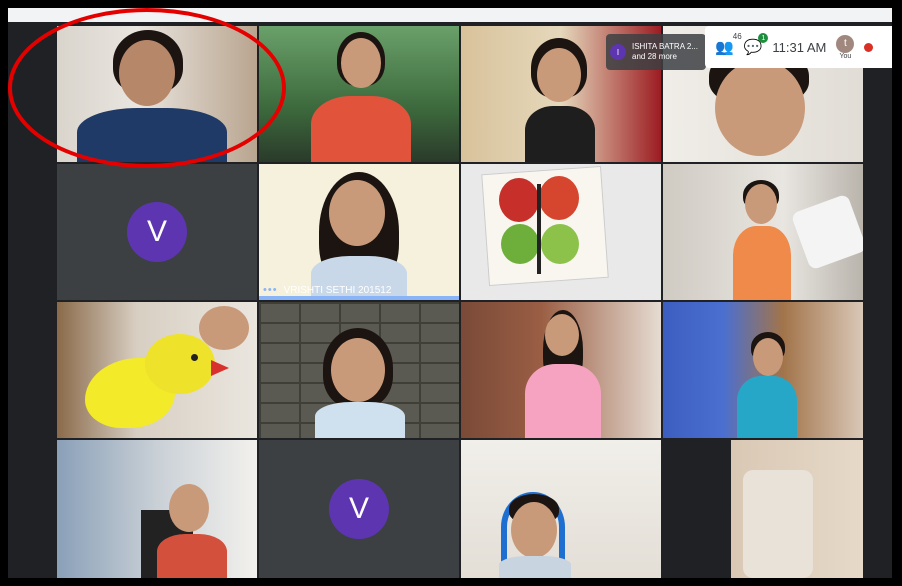 The width and height of the screenshot is (902, 586). I want to click on mic-muted-icon, so click(869, 47).